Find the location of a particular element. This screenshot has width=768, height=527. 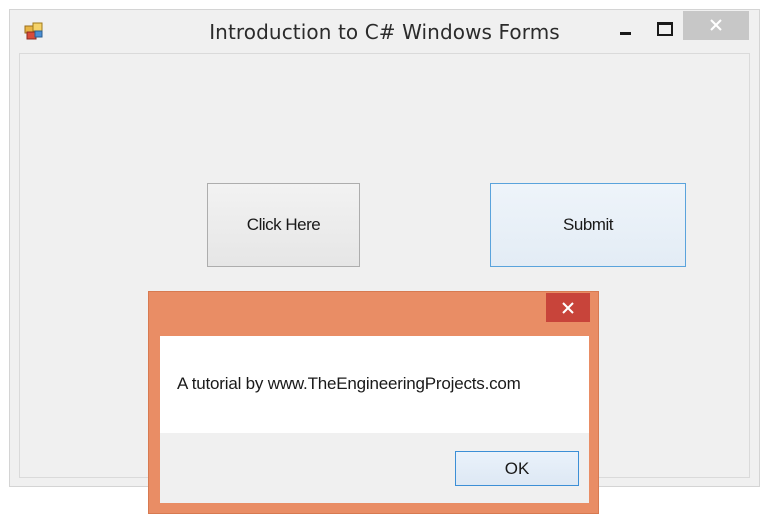

submit-button: Submit is located at coordinates (588, 225).